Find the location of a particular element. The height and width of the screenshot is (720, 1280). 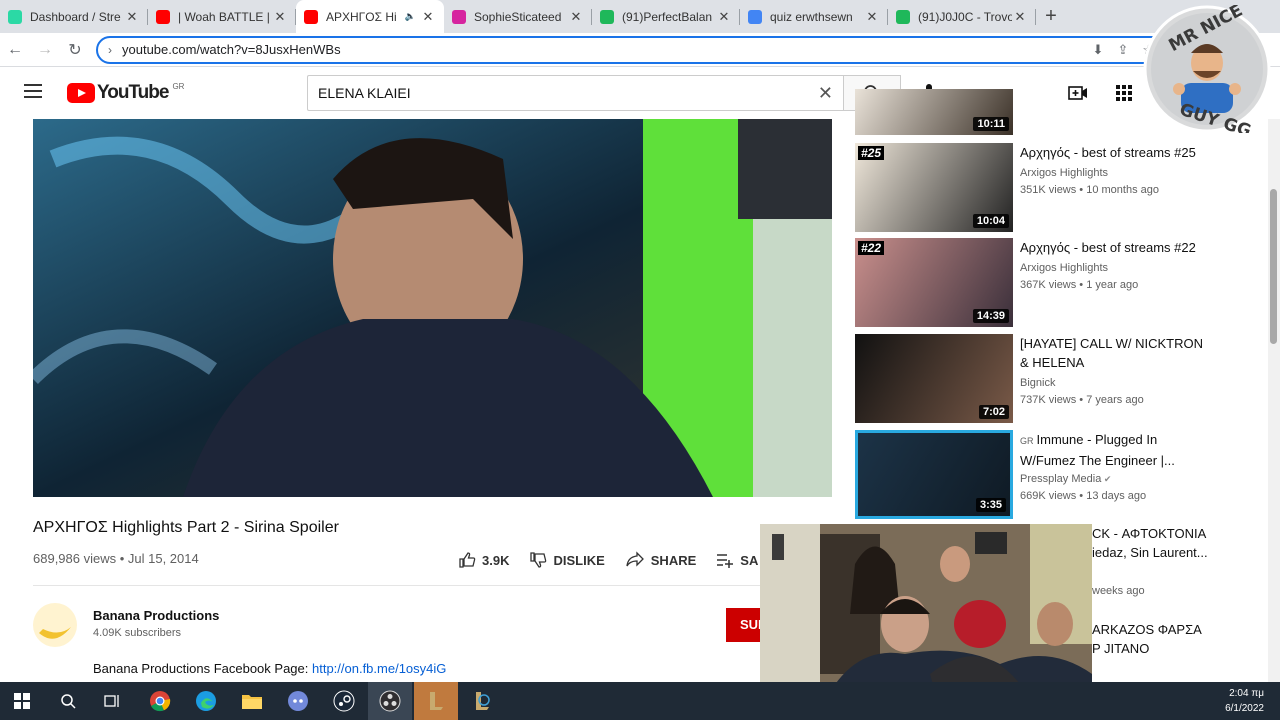

menu-icon is located at coordinates (33, 91).